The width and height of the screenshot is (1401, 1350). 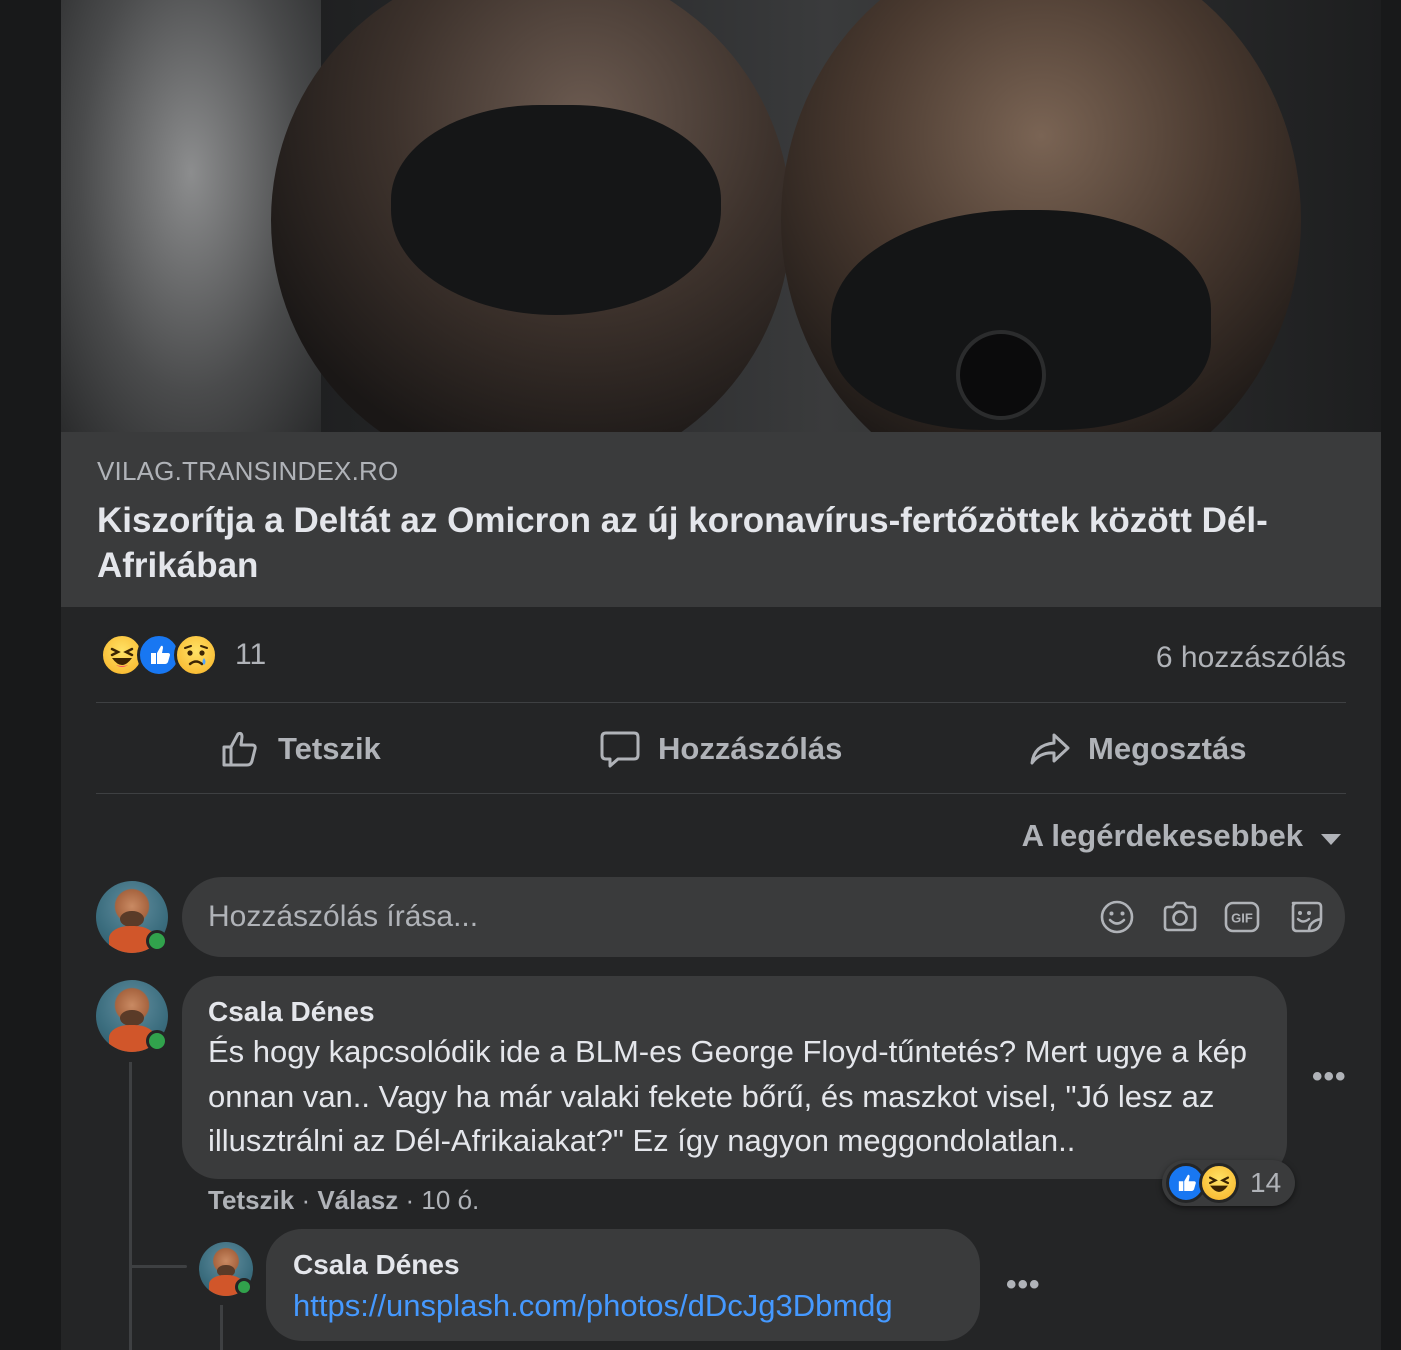 I want to click on comment-button: Hozzászólás, so click(x=720, y=749).